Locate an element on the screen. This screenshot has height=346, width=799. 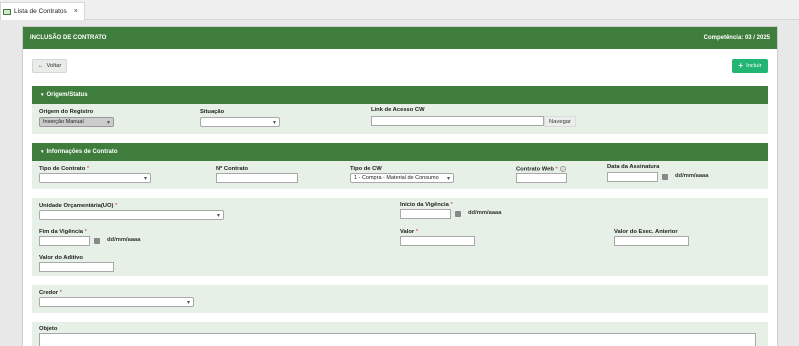
tab-lista-contratos: Lista de Contratos × is located at coordinates (42, 11).